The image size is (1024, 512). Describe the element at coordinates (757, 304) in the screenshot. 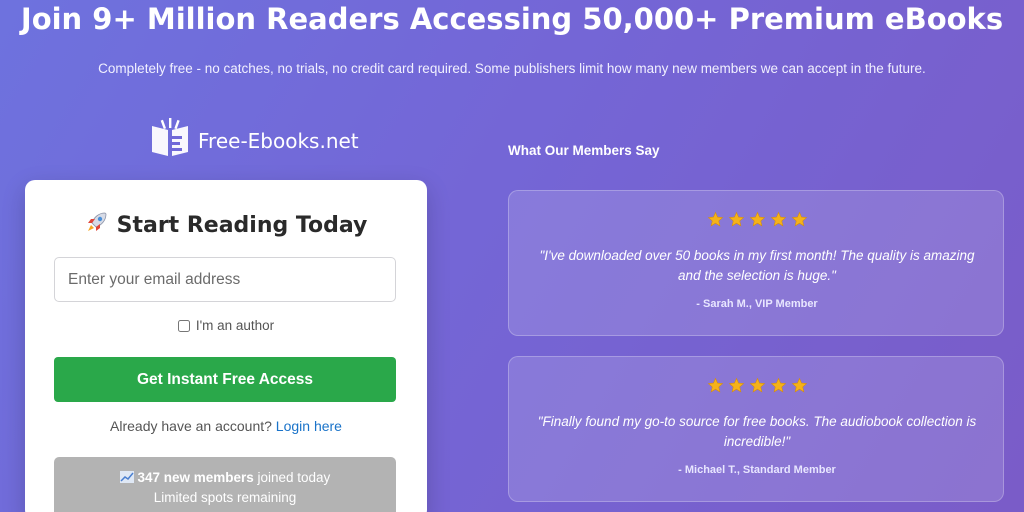

I see `testimonial-author: - Sarah M., VIP Member` at that location.